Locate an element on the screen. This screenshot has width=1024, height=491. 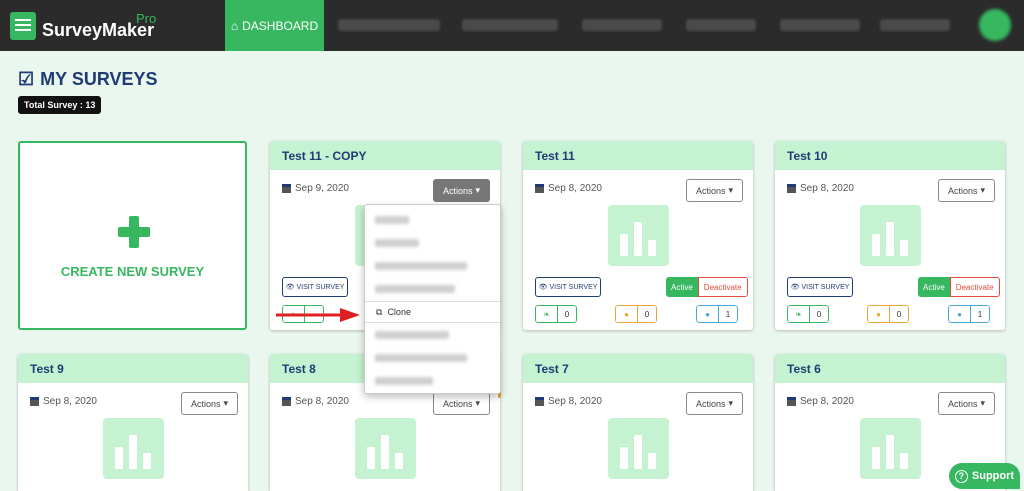
menu-item-clone-label: Clone is located at coordinates (399, 312).